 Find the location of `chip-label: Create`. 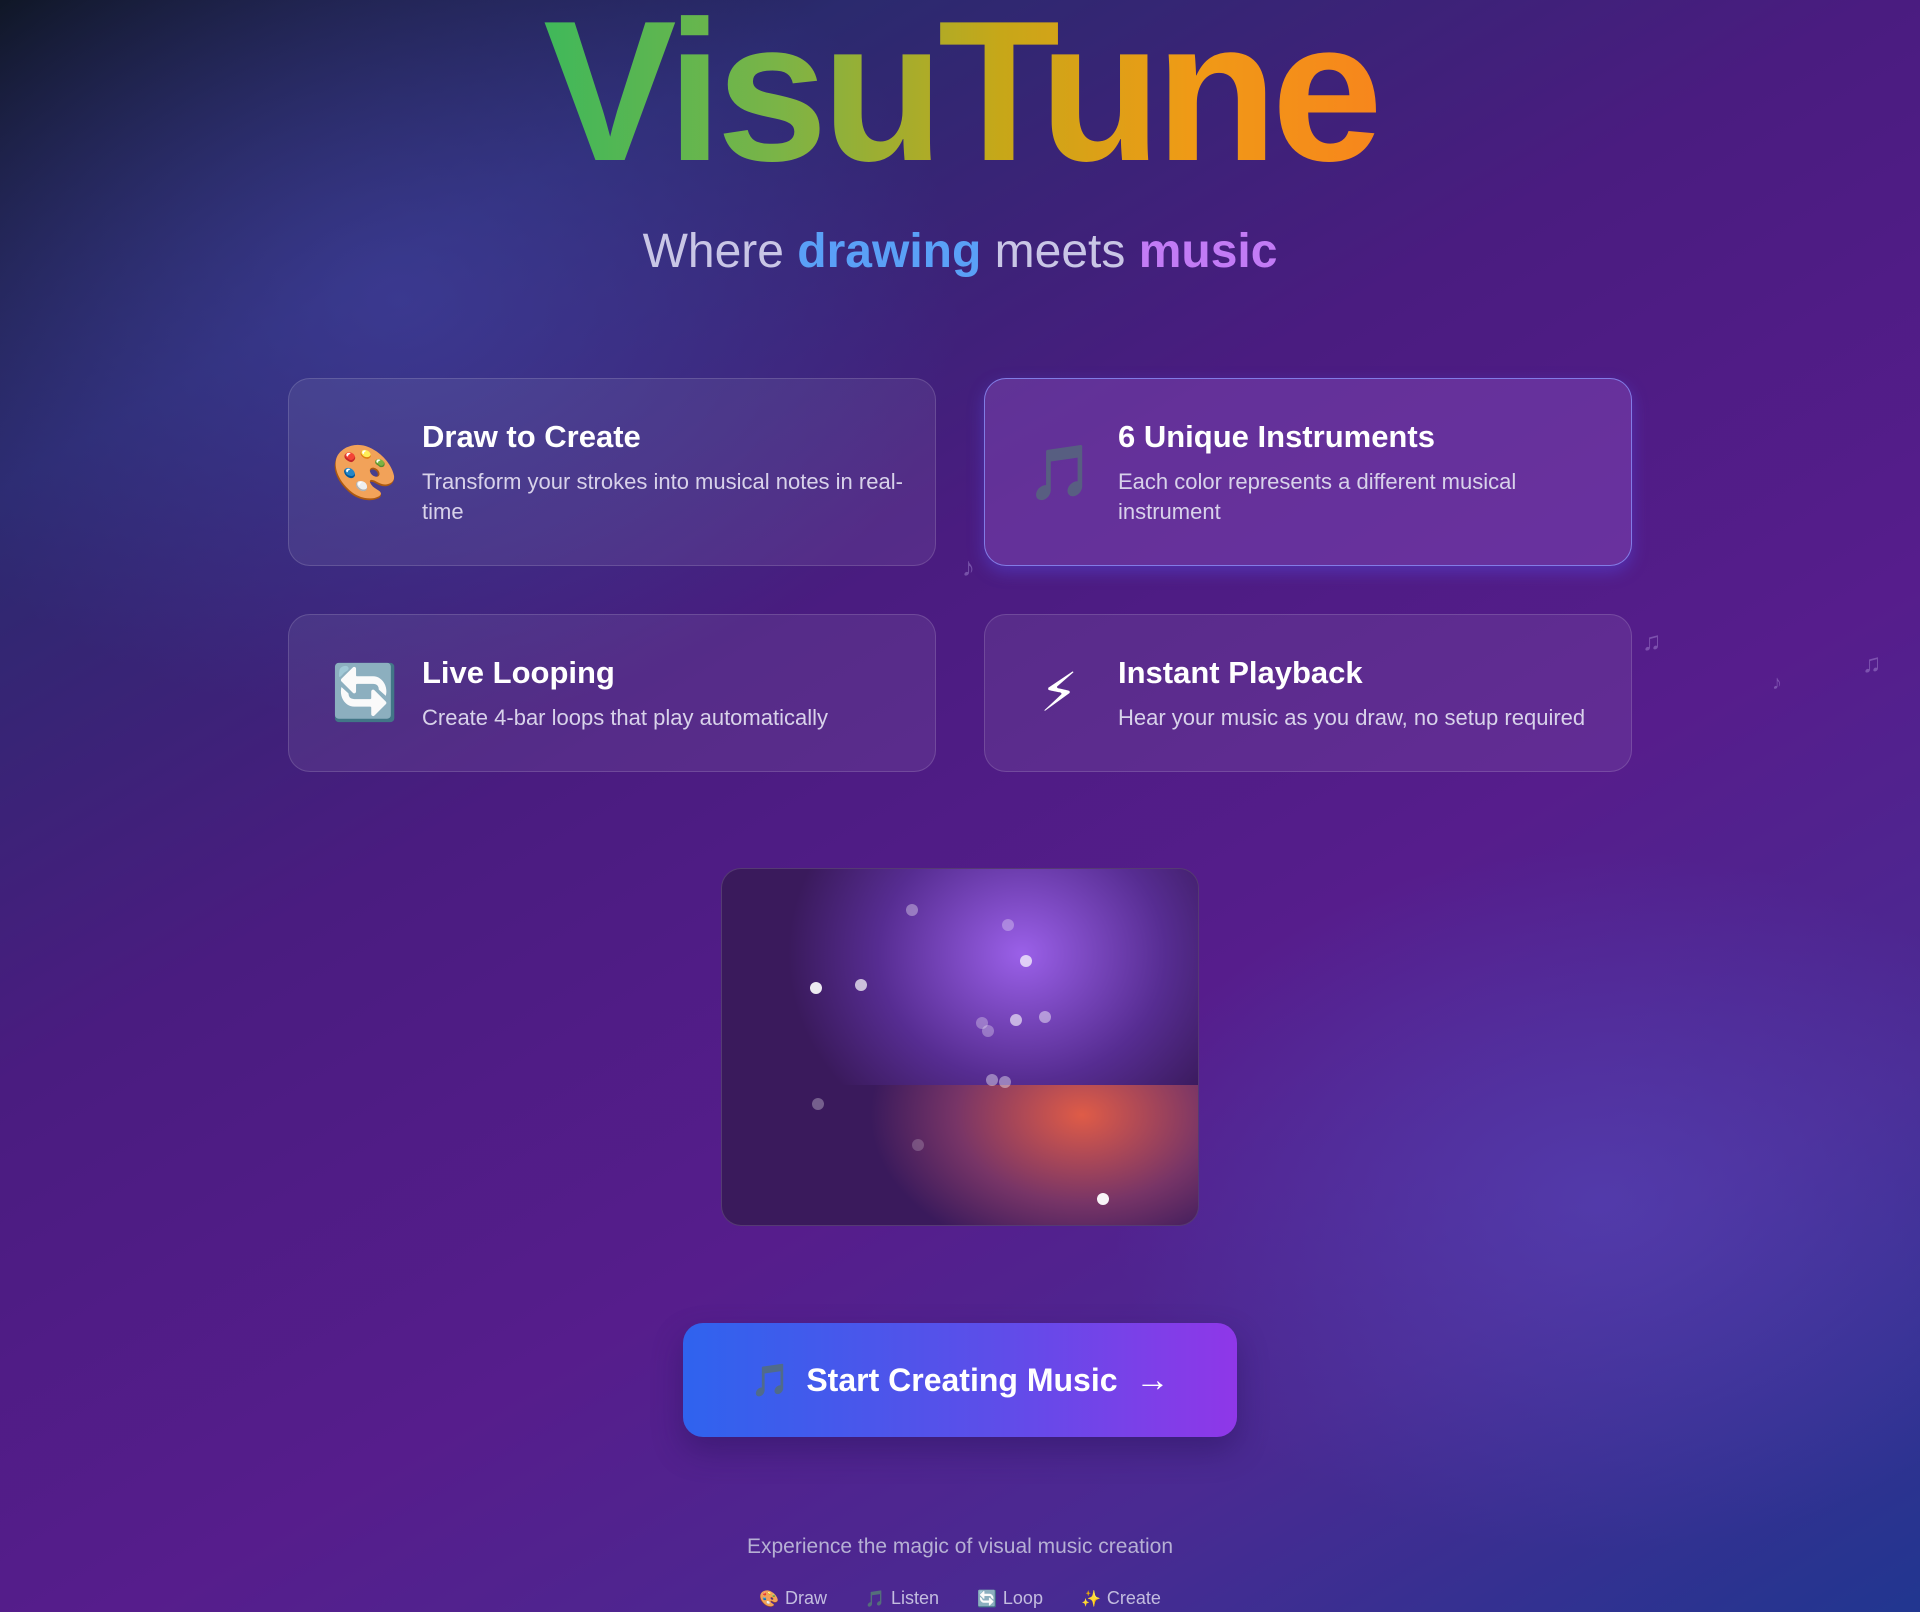

chip-label: Create is located at coordinates (1133, 1598).